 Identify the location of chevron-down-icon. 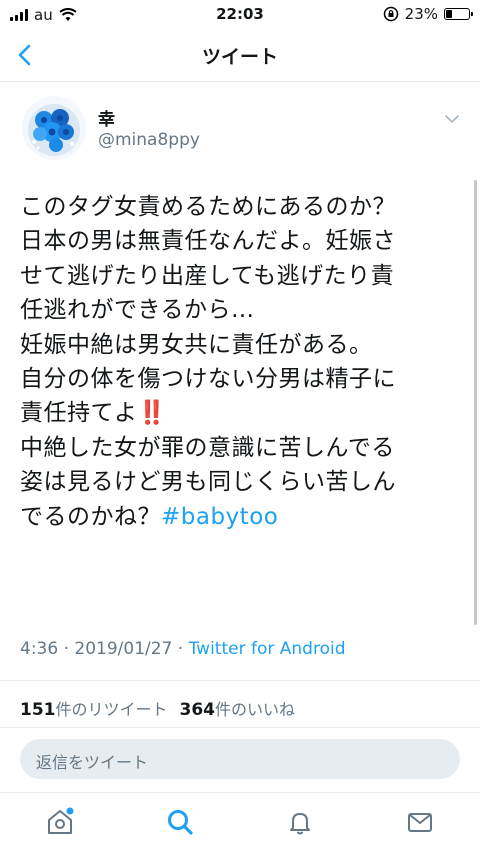
(452, 119).